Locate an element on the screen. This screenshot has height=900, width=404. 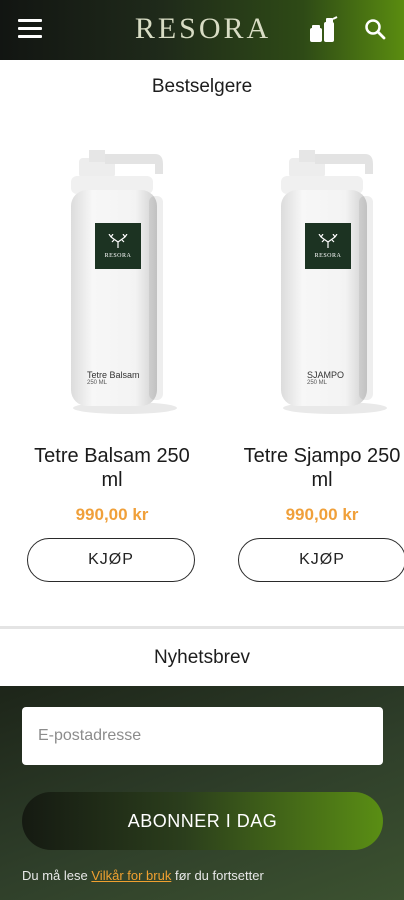
bestsellers-title: Bestselgere is located at coordinates (202, 86).